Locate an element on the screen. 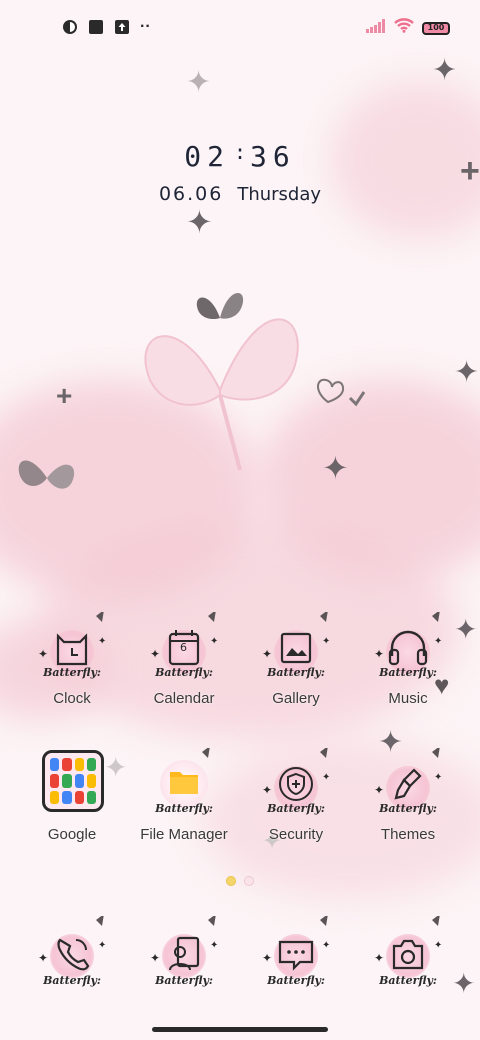  app-calendar: ✦ ✦ 6 Batterfly: Calendar is located at coordinates (184, 672).